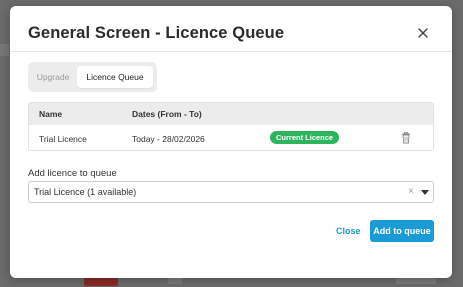  Describe the element at coordinates (406, 138) in the screenshot. I see `trash-icon` at that location.